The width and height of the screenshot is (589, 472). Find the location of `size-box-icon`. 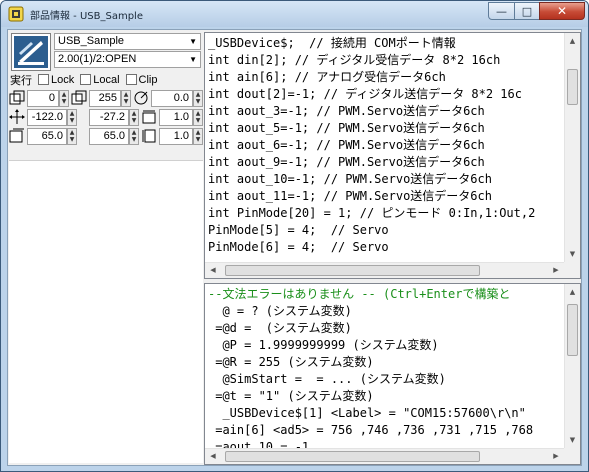

size-box-icon is located at coordinates (16, 135).